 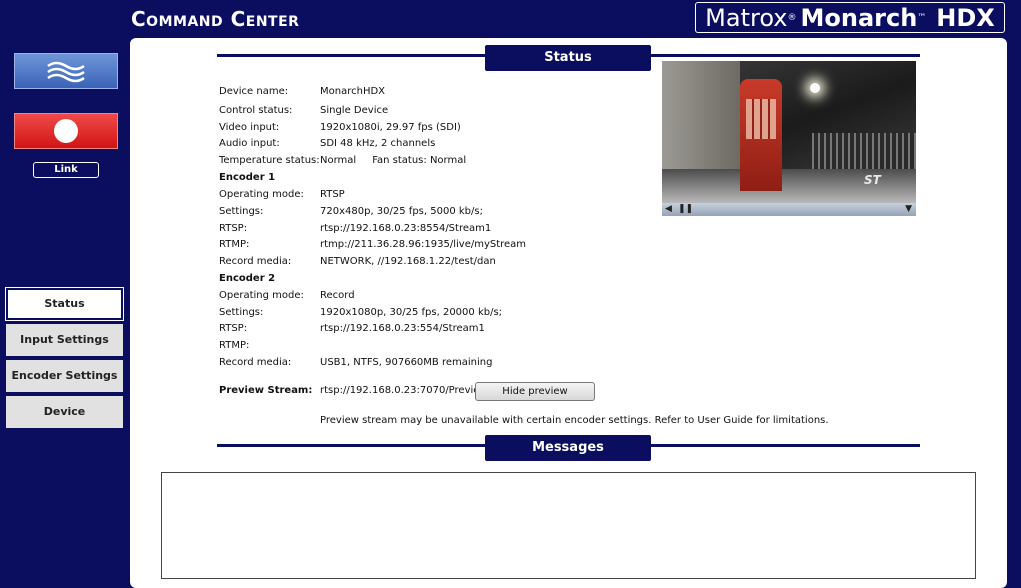 I want to click on temperature-label: Temperature status:, so click(x=269, y=160).